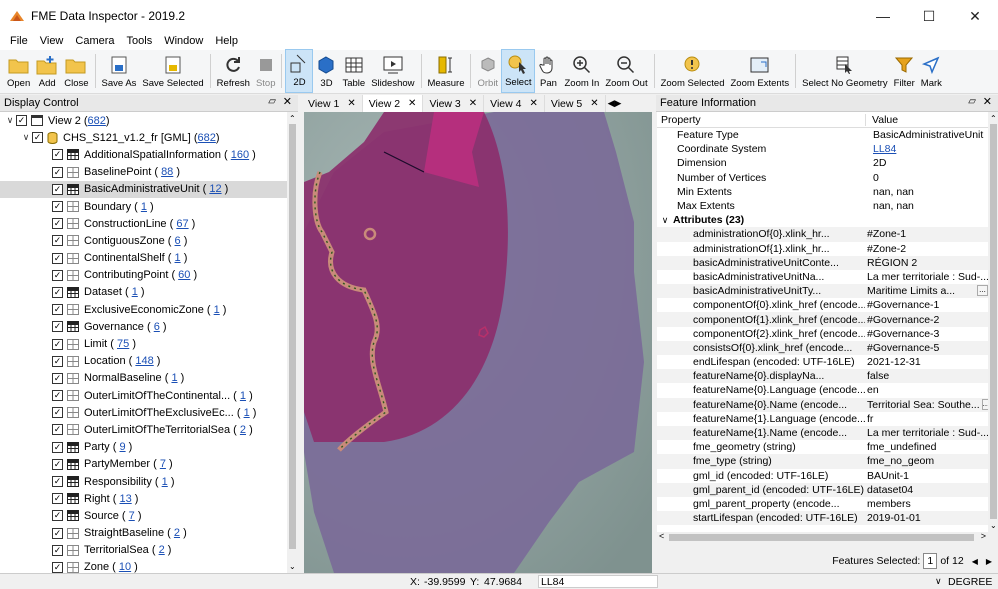 The width and height of the screenshot is (998, 589). I want to click on tree-item: ✓ ConstructionLine ( 67 ), so click(143, 223).